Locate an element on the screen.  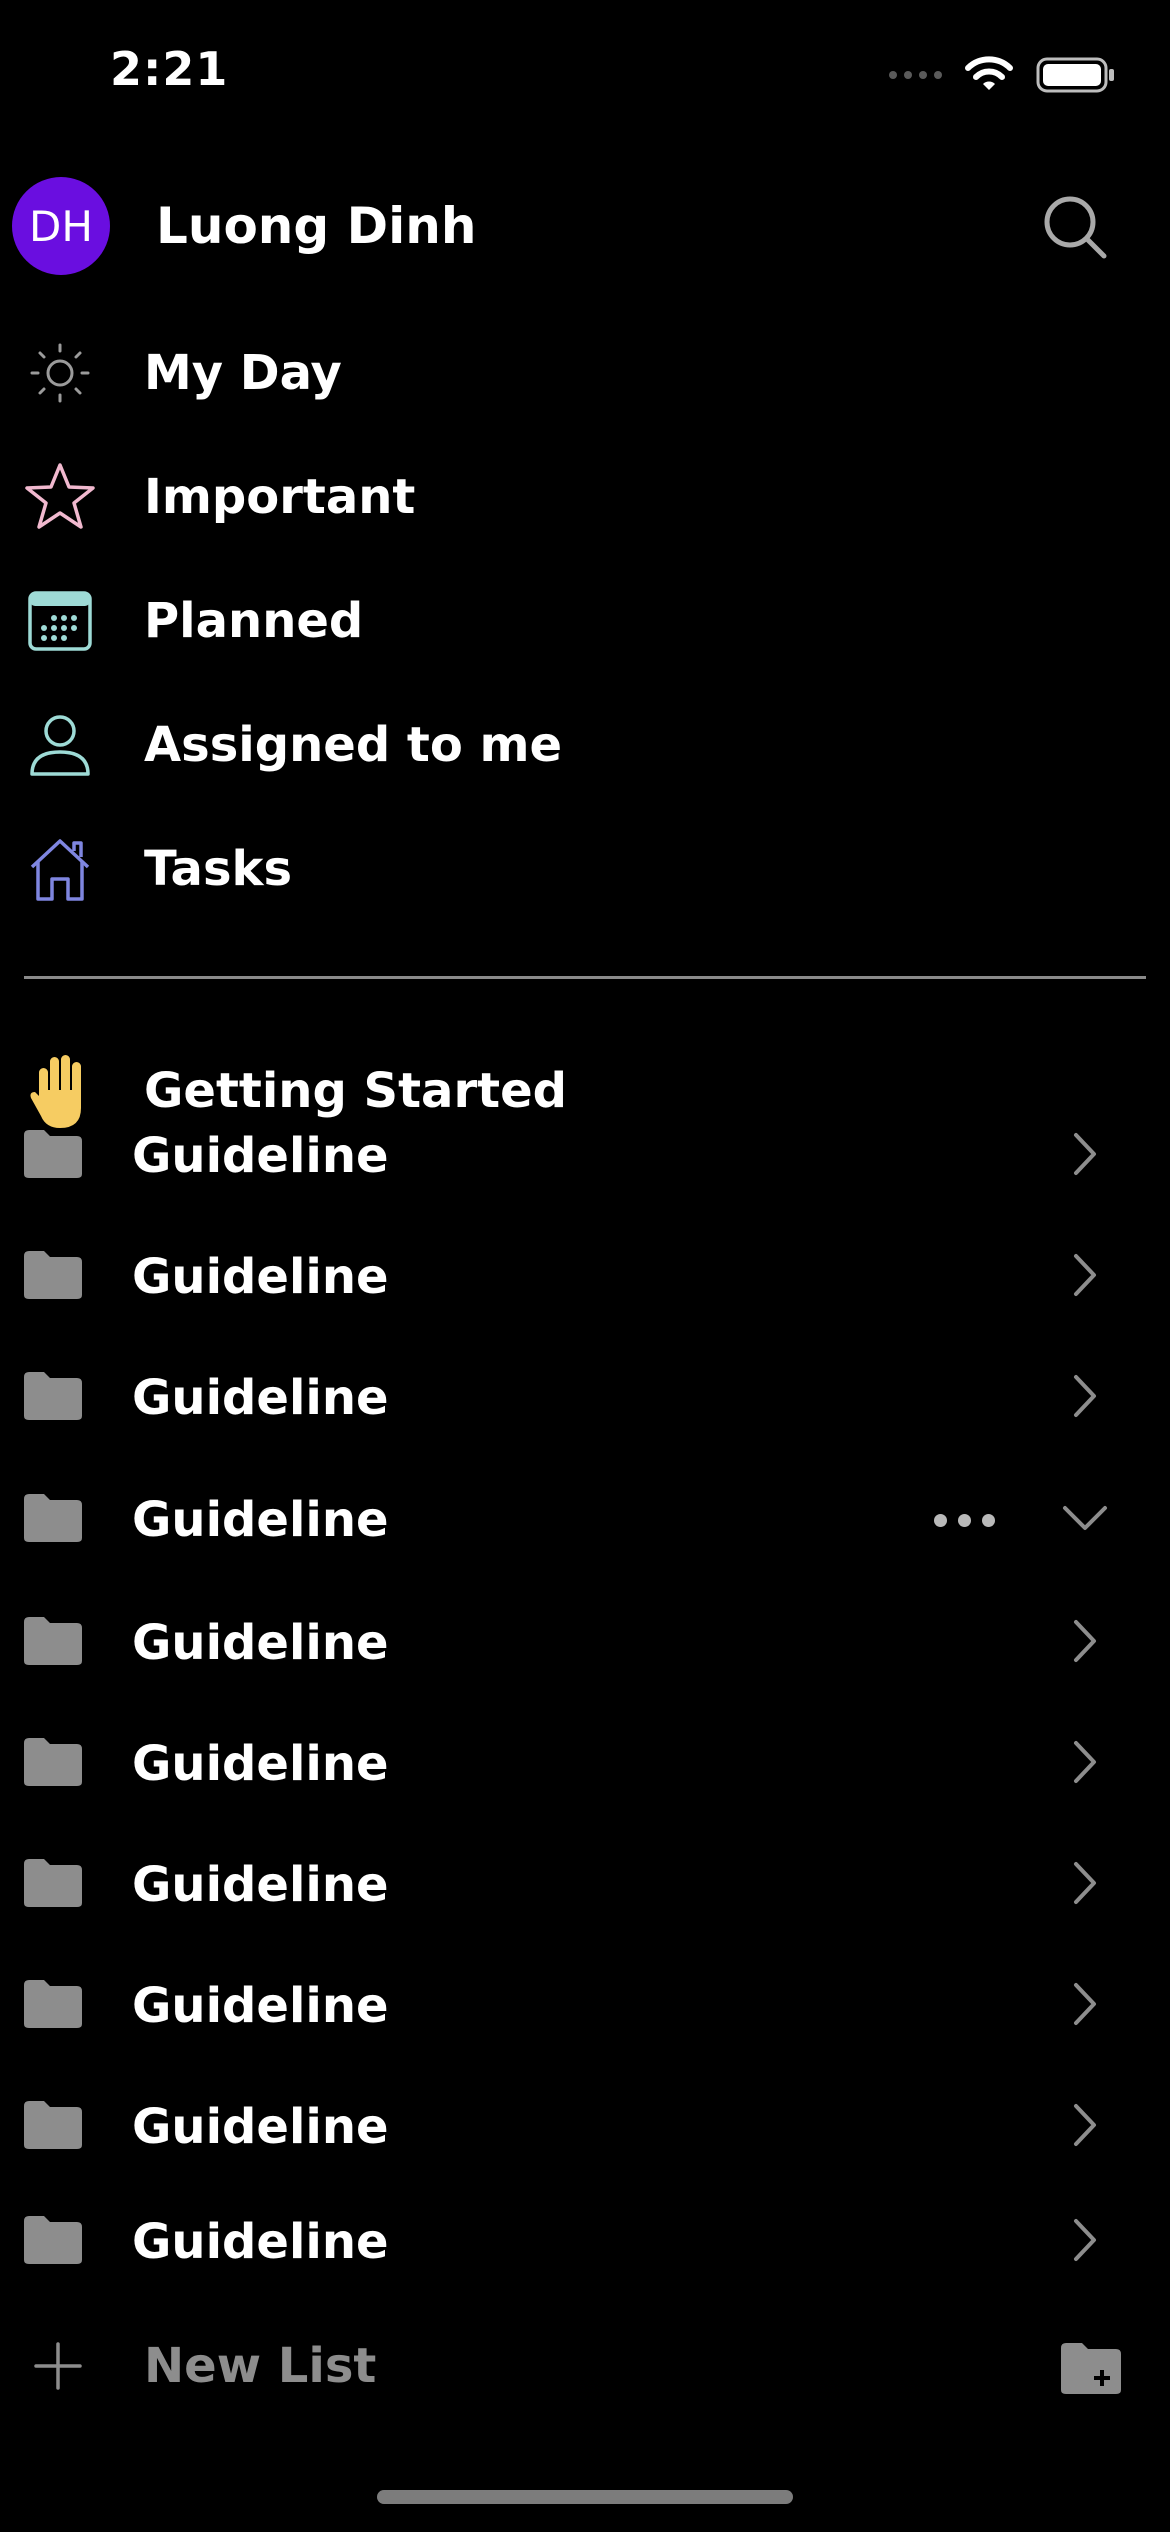
nav-important: Important is located at coordinates (585, 497).